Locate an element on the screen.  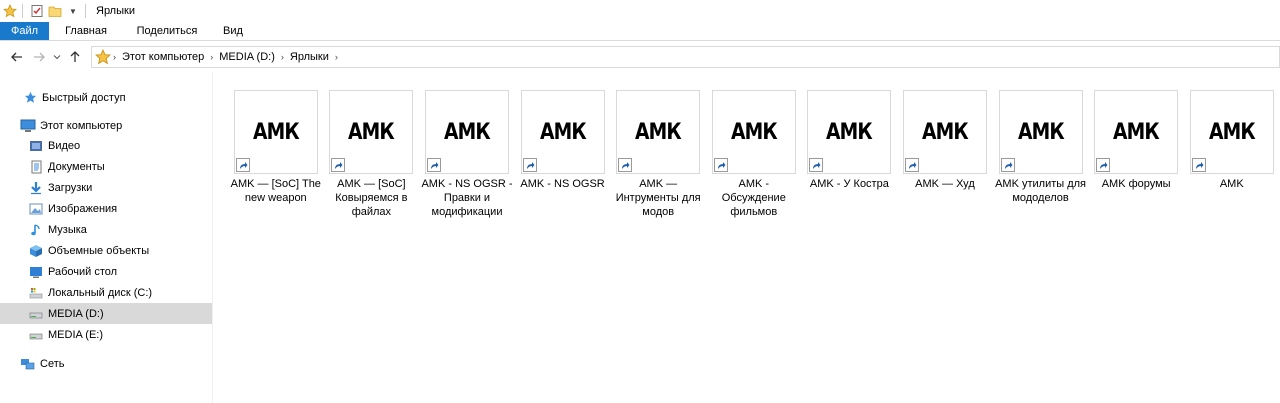
chevron-down-icon is located at coordinates (57, 56).